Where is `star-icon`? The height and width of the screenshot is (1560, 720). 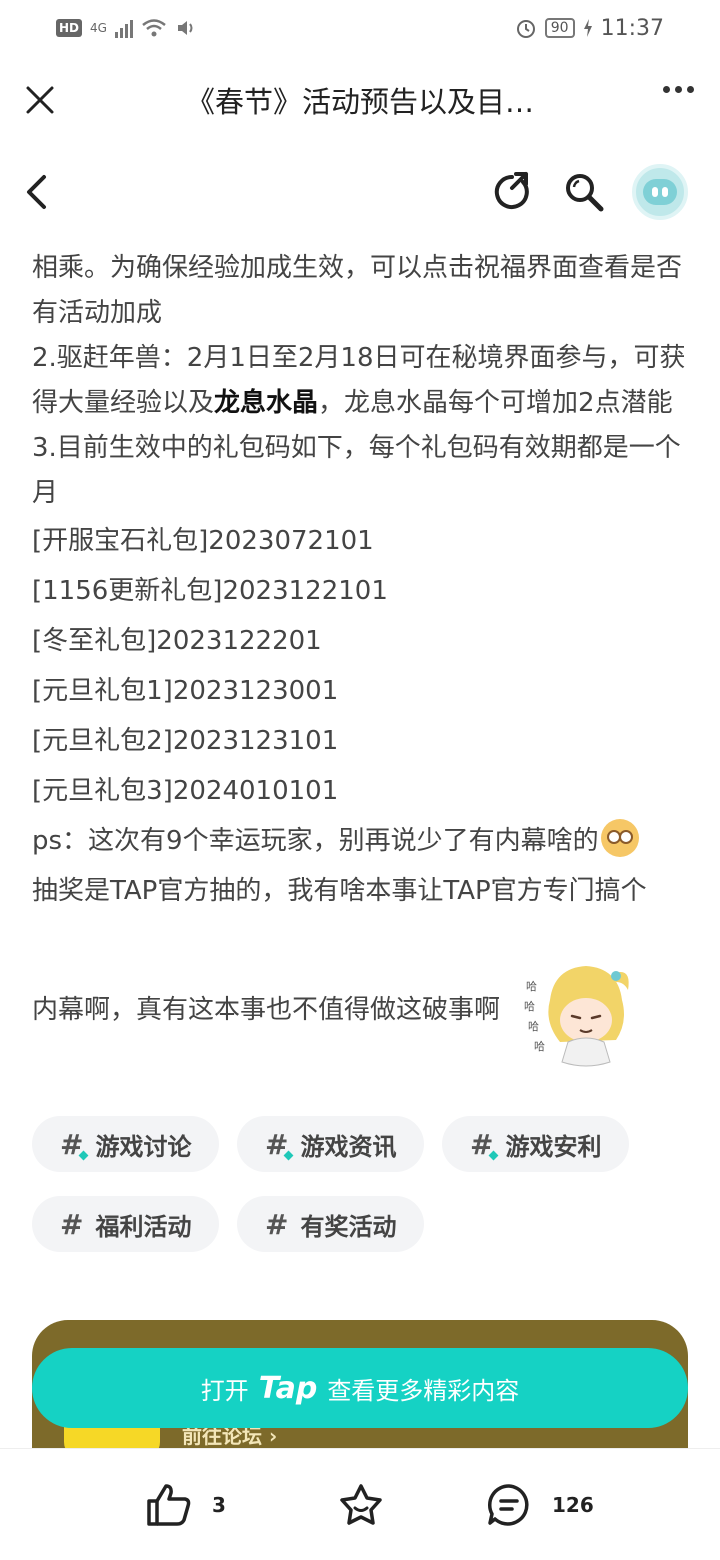 star-icon is located at coordinates (361, 1504).